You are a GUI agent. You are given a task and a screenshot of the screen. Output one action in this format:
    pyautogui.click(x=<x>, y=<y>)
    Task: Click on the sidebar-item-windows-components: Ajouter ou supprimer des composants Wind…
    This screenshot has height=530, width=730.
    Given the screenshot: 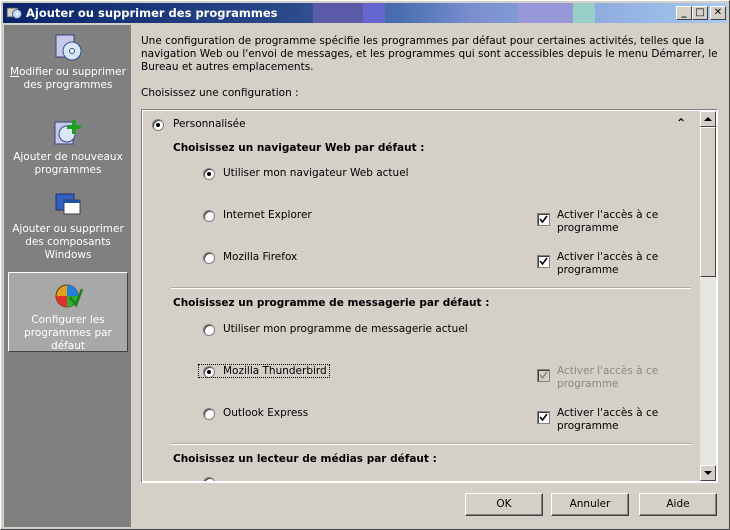 What is the action you would take?
    pyautogui.click(x=68, y=225)
    